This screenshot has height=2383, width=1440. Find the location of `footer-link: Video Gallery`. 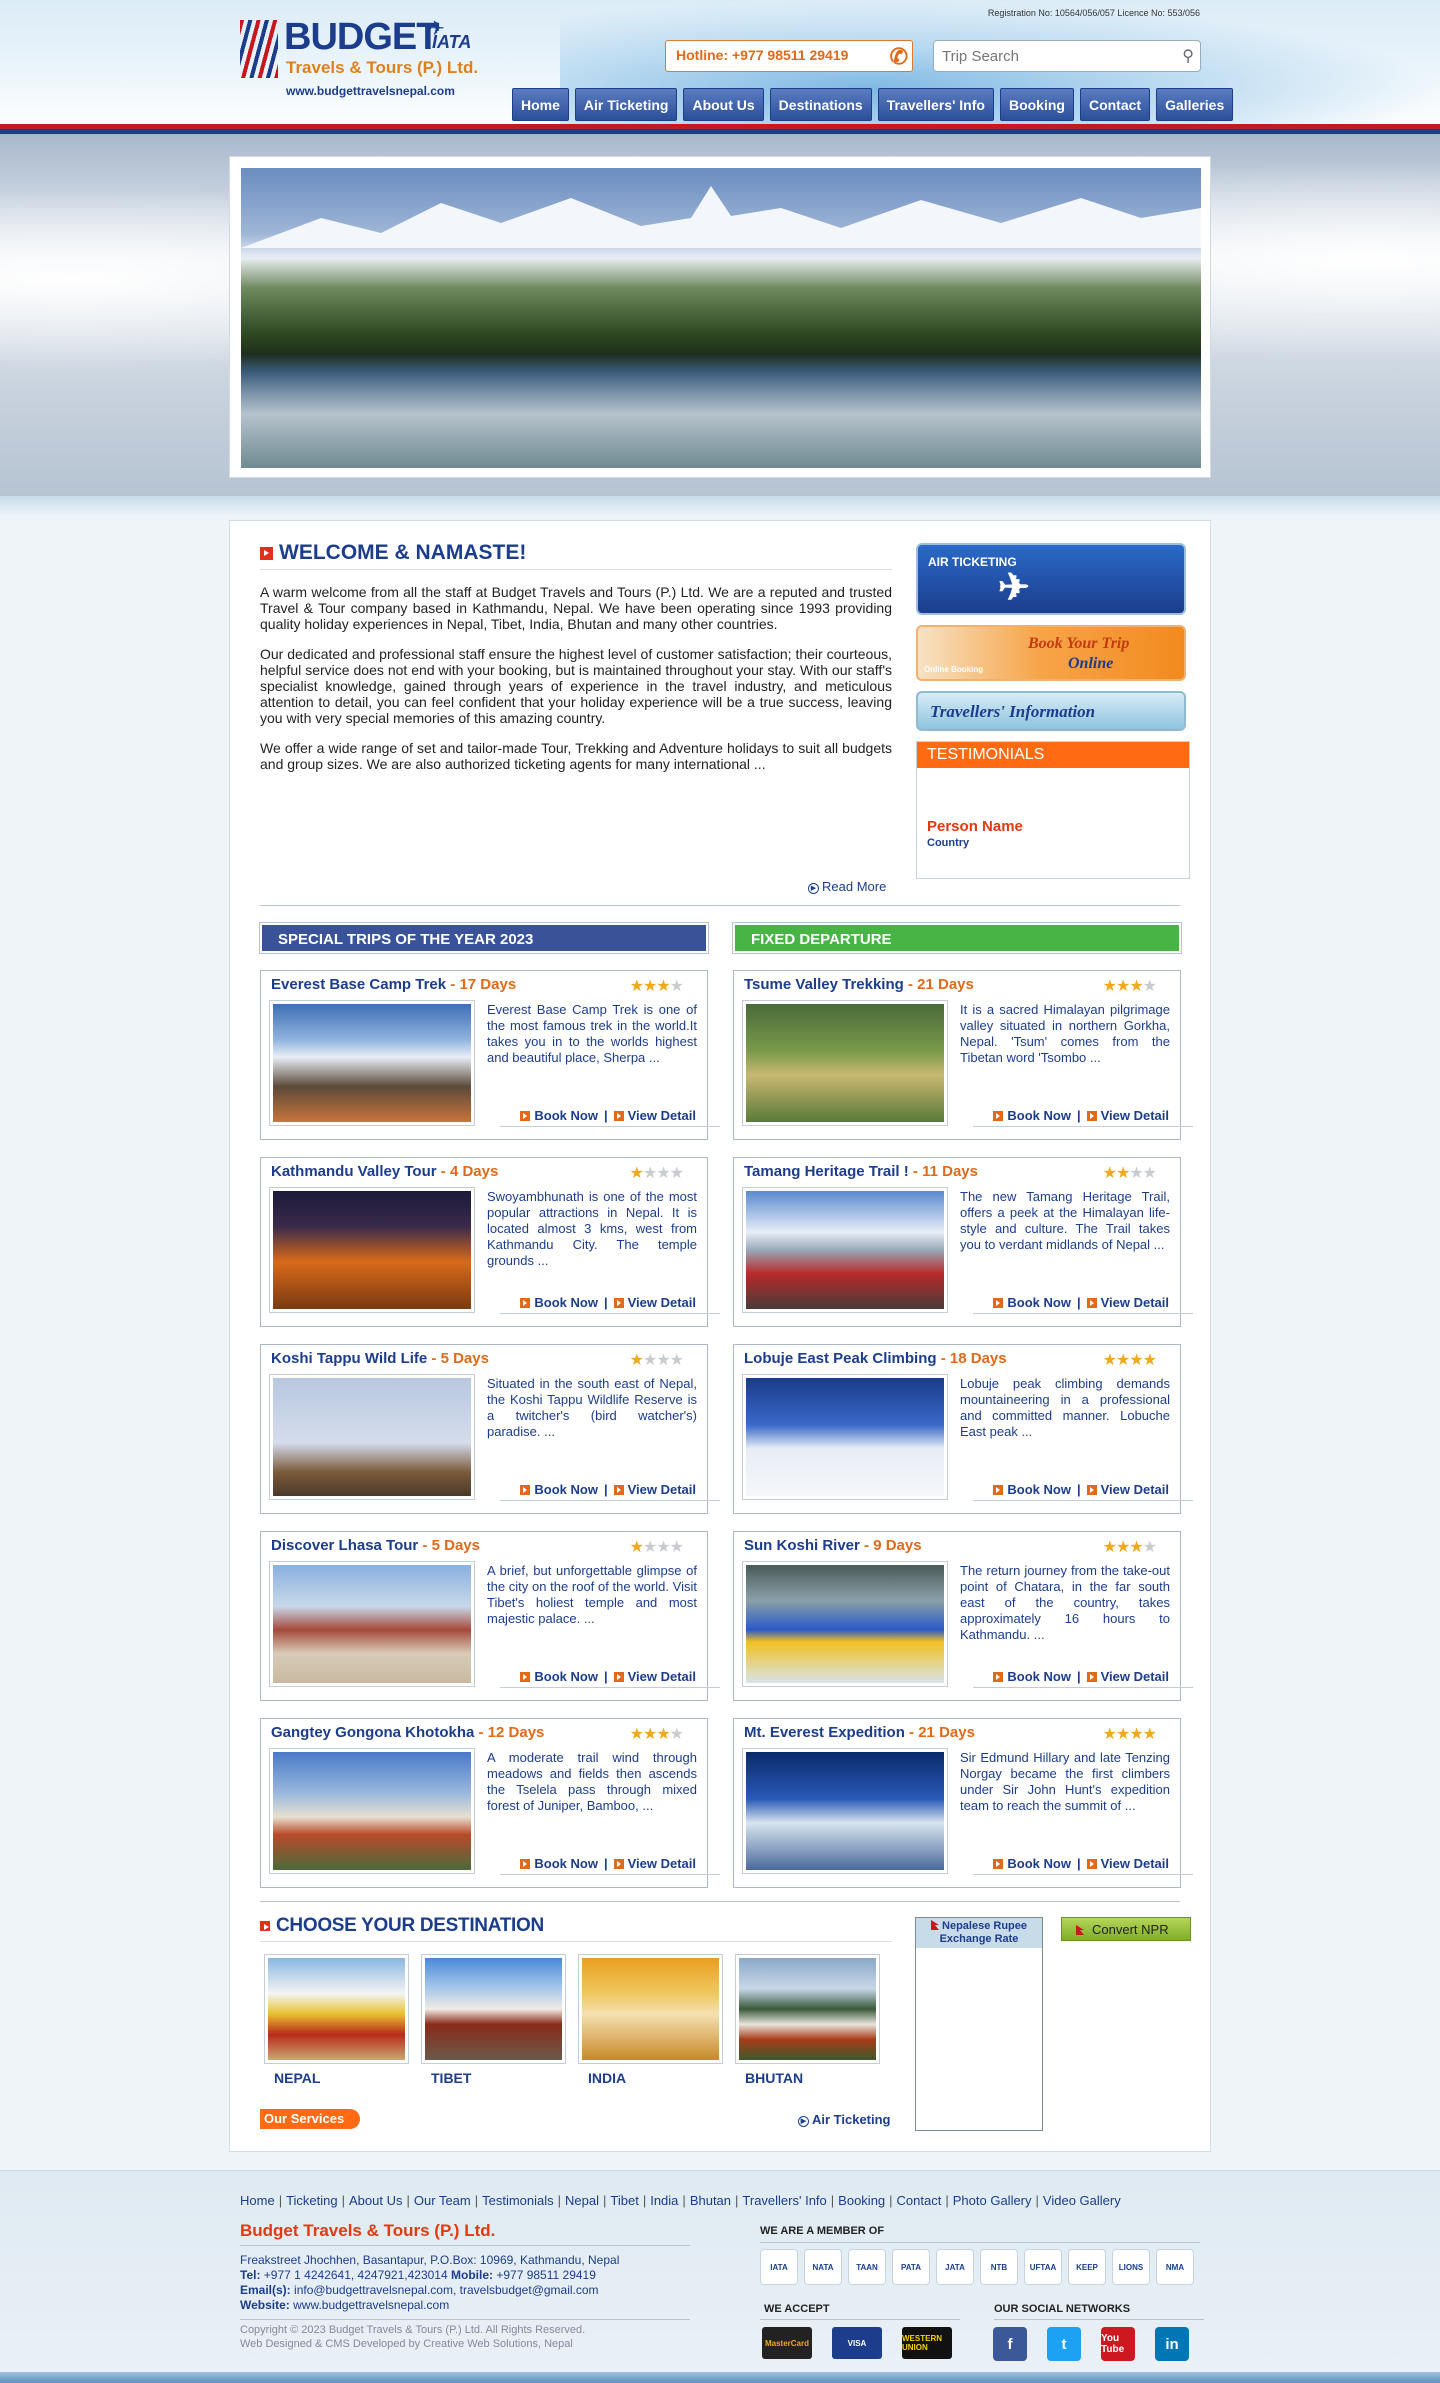

footer-link: Video Gallery is located at coordinates (1082, 2200).